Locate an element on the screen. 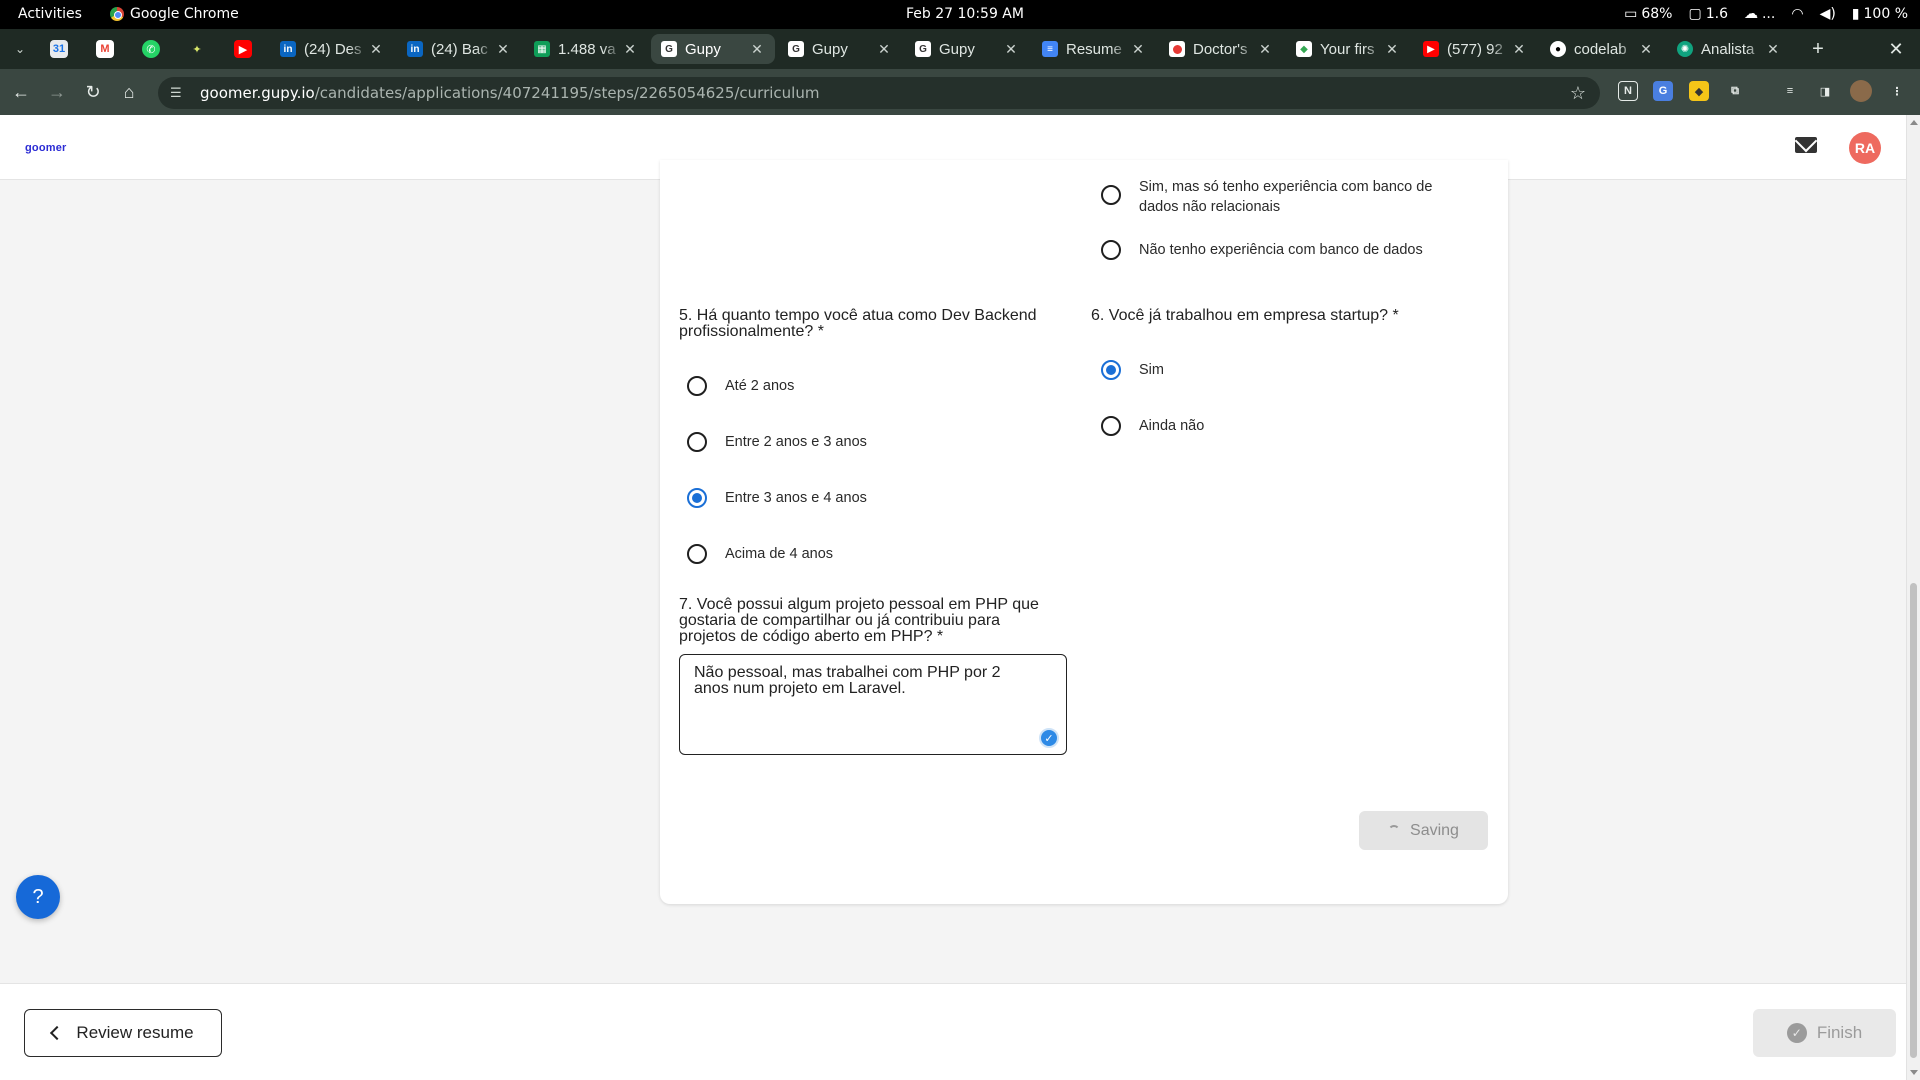 The width and height of the screenshot is (1920, 1080). tab-resume: ≡ Resume ✕ is located at coordinates (1094, 49).